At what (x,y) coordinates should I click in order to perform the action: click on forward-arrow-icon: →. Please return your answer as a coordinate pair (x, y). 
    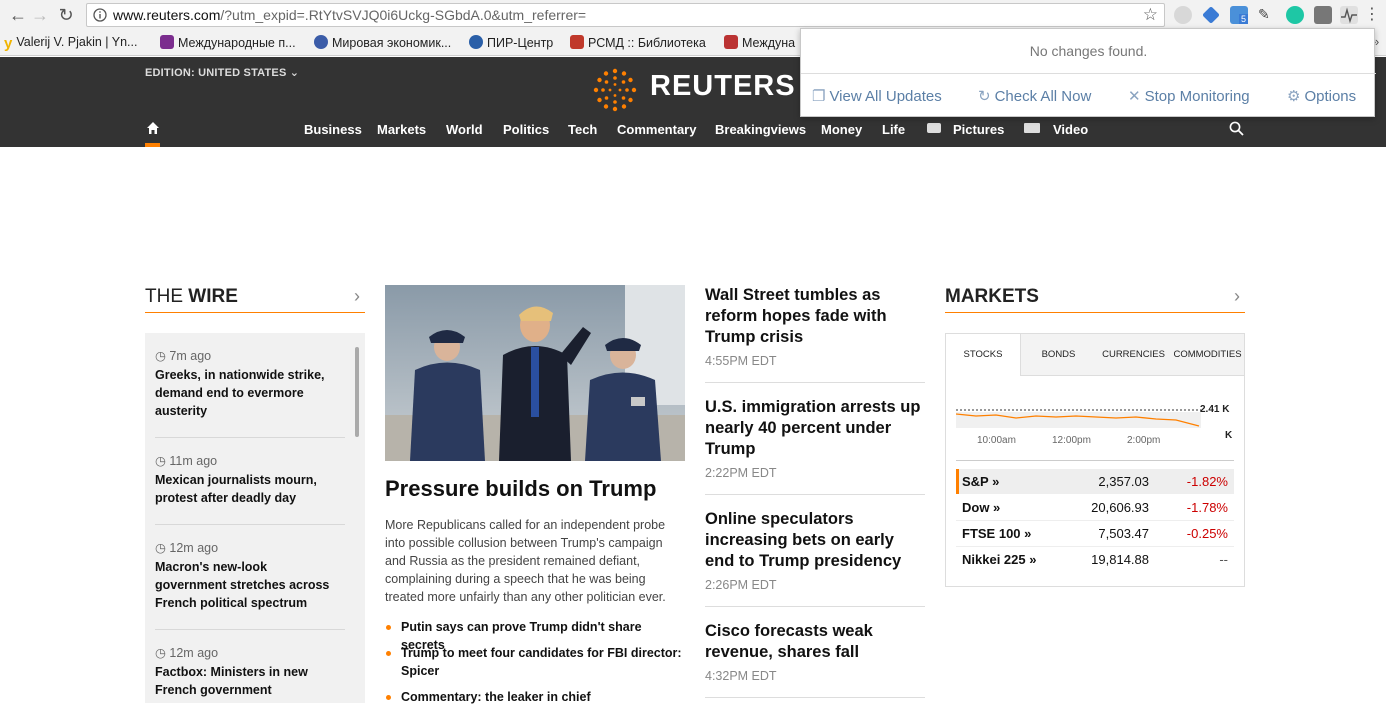
    Looking at the image, I should click on (40, 15).